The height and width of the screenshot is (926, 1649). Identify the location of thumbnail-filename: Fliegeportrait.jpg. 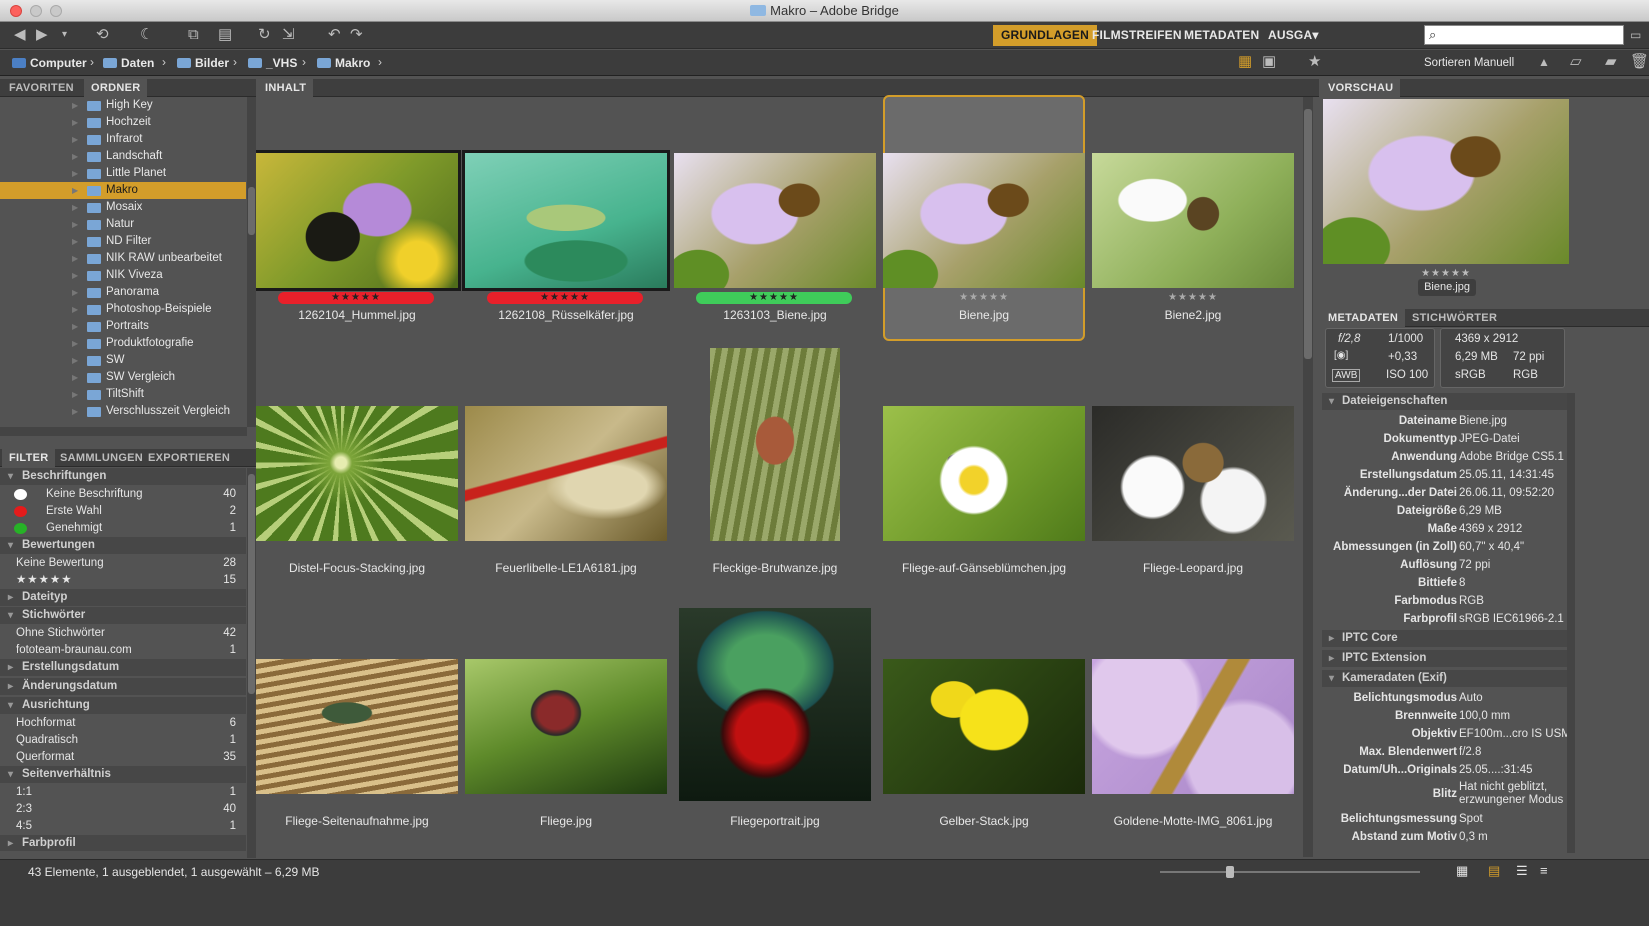
(775, 821).